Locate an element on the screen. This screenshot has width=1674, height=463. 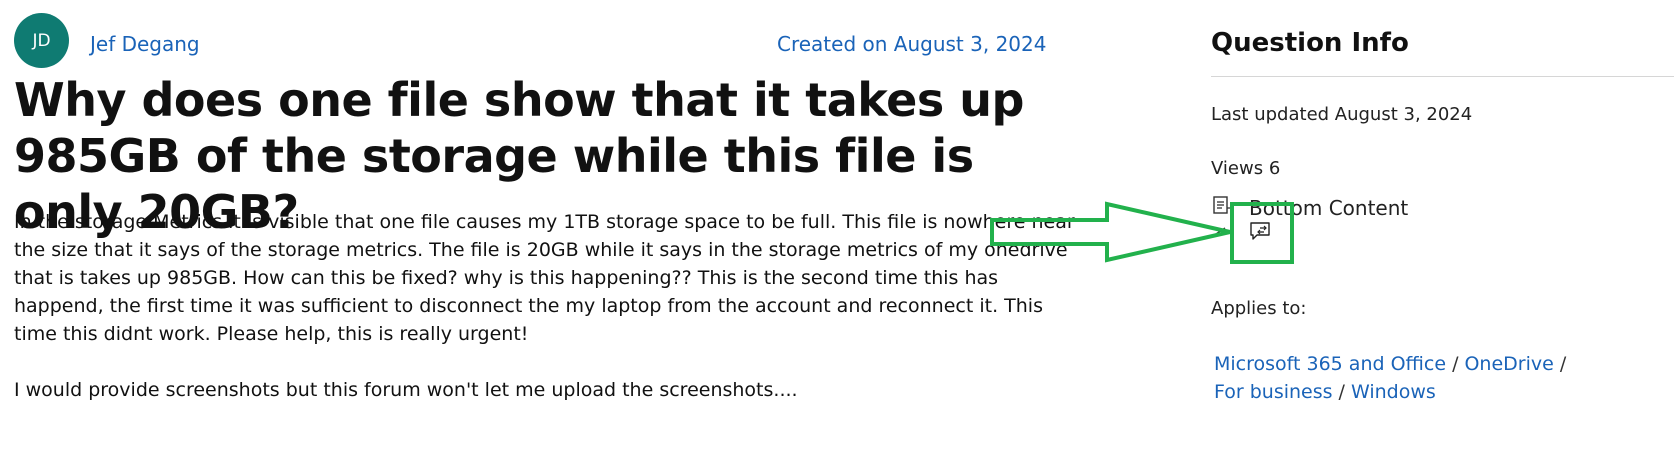
created-date: Created on August 3, 2024 is located at coordinates (912, 44).